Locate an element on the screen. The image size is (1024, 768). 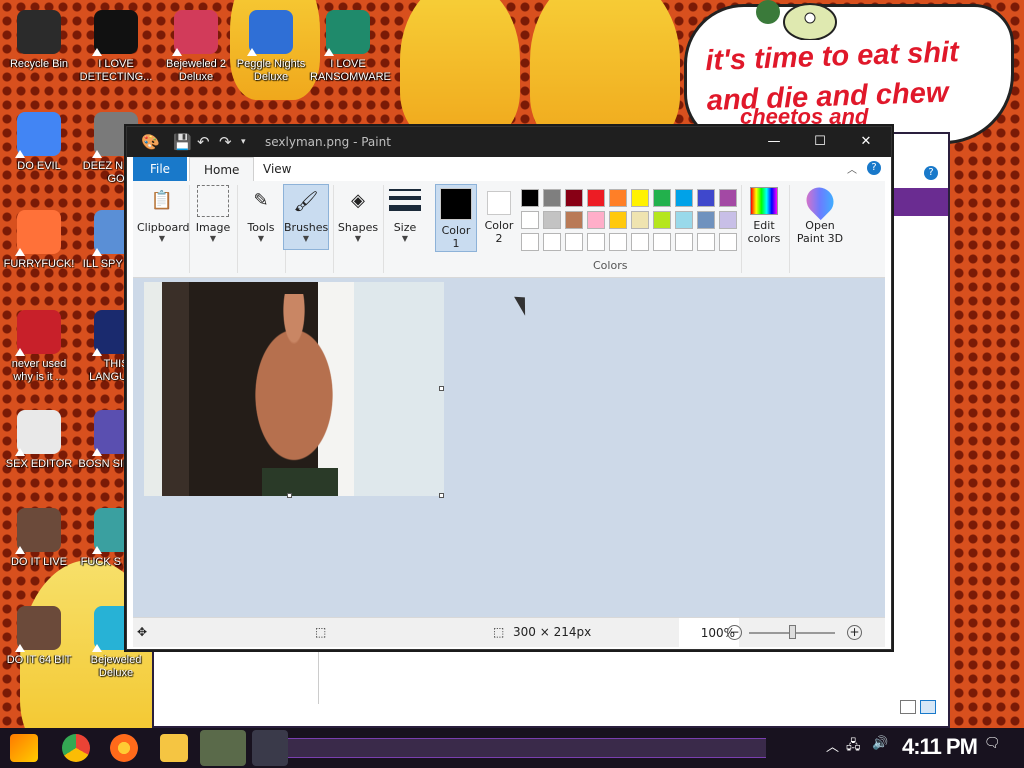
file-explorer-icon is located at coordinates (174, 748).